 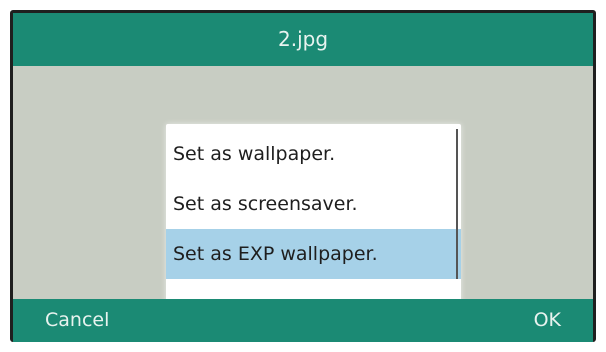 I want to click on menu-item-set-wallpaper: Set as wallpaper., so click(x=313, y=154).